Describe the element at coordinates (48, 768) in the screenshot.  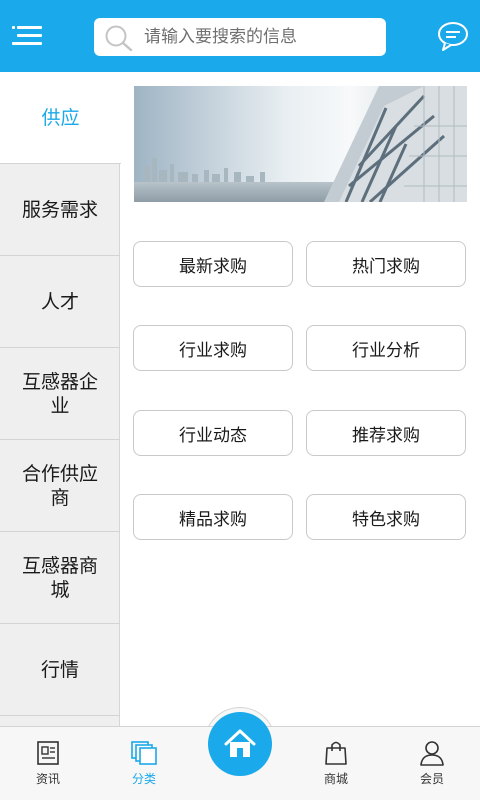
I see `nav-news: 资讯` at that location.